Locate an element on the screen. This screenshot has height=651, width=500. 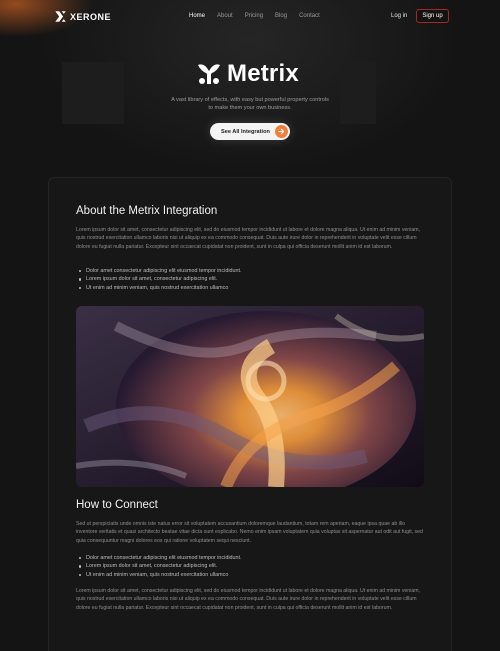
nav-link-about: About is located at coordinates (225, 16).